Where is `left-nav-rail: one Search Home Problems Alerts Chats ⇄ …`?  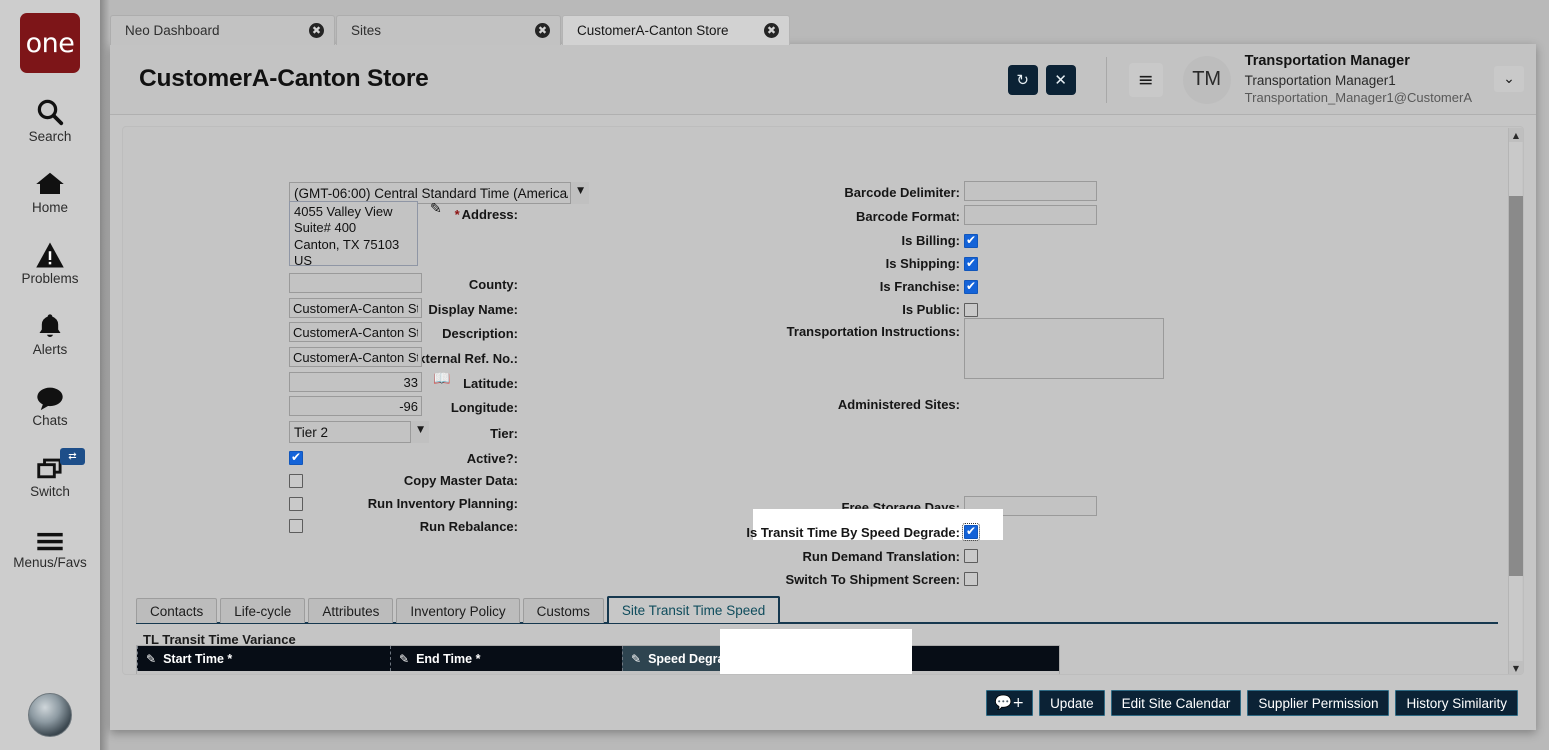
left-nav-rail: one Search Home Problems Alerts Chats ⇄ … is located at coordinates (50, 375).